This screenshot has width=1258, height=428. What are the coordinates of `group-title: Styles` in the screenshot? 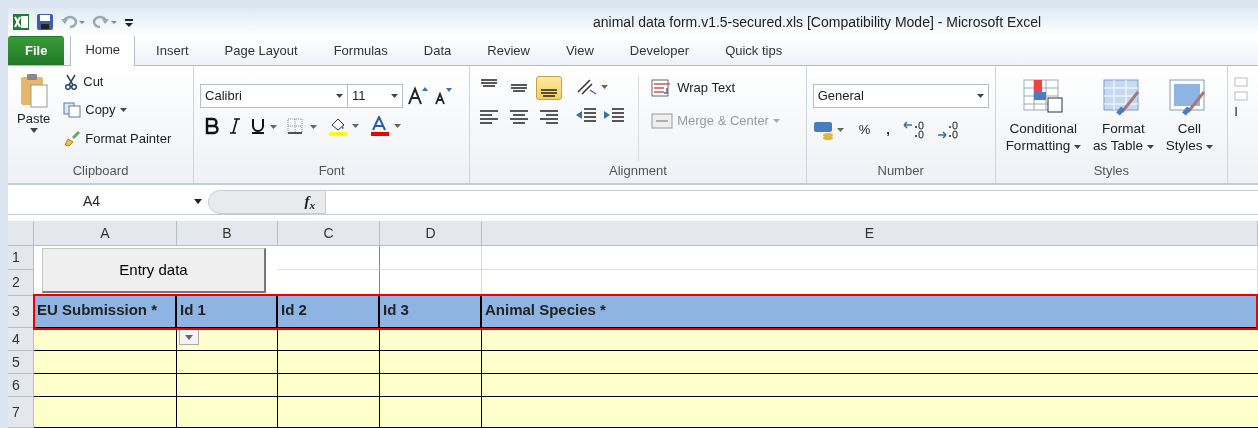 It's located at (1111, 171).